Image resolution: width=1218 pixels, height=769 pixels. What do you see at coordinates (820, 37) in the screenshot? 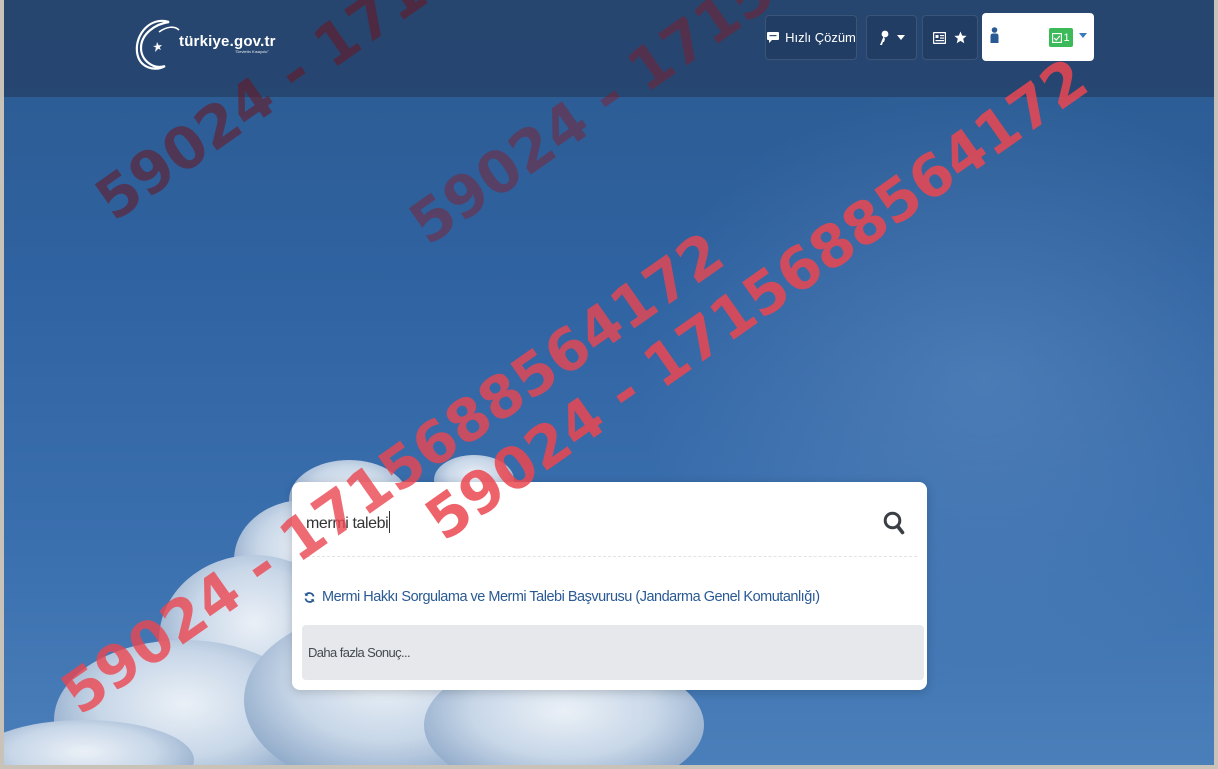
I see `quick-solution-label: Hızlı Çözüm` at bounding box center [820, 37].